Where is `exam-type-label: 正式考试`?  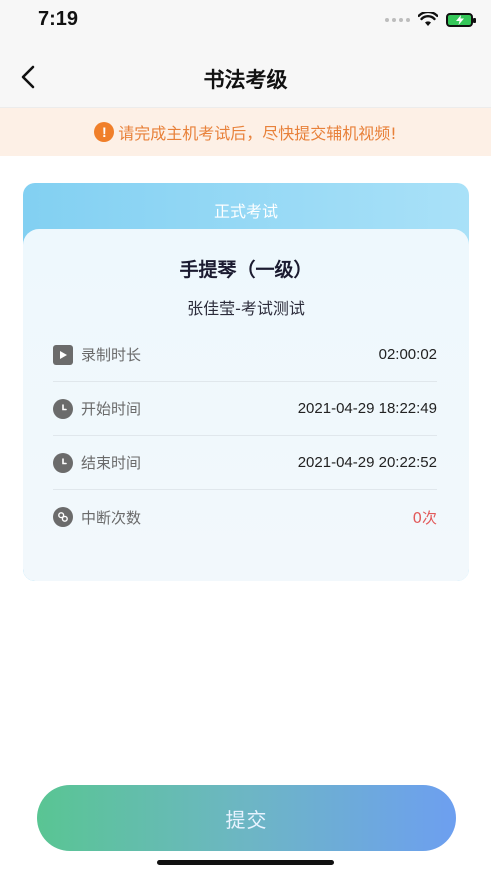 exam-type-label: 正式考试 is located at coordinates (245, 211).